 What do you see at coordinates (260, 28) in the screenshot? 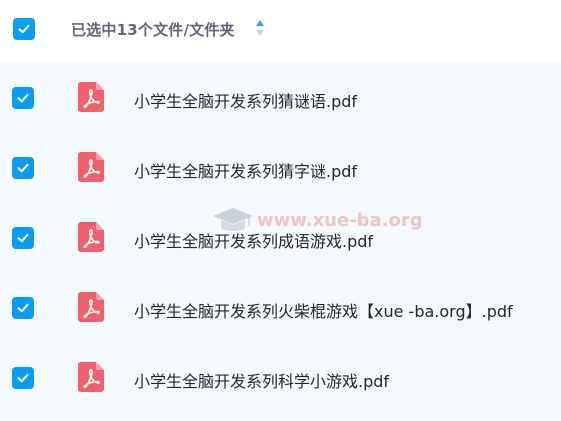
I see `sort-arrows-icon` at bounding box center [260, 28].